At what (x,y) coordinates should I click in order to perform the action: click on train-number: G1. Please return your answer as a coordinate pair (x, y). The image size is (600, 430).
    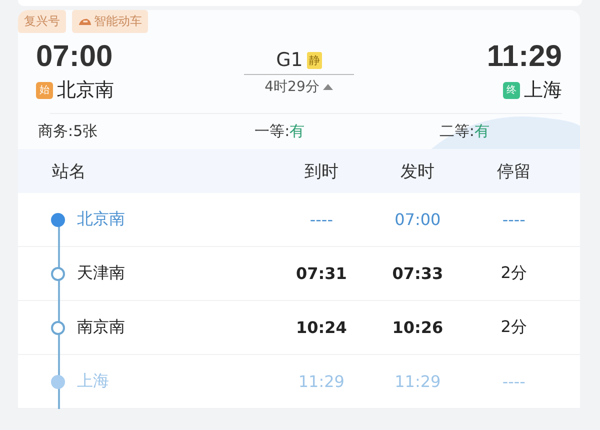
    Looking at the image, I should click on (289, 60).